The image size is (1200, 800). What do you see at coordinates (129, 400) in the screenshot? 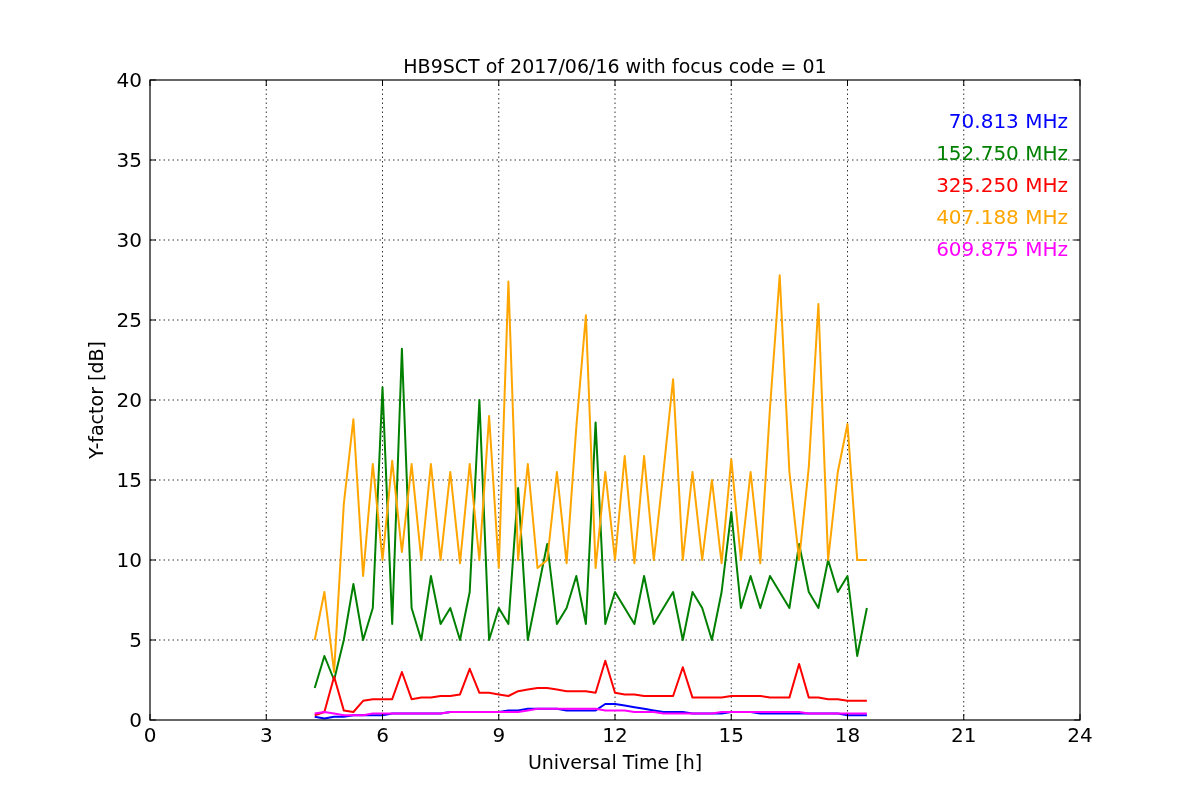
I see `y-tick-label: 20` at bounding box center [129, 400].